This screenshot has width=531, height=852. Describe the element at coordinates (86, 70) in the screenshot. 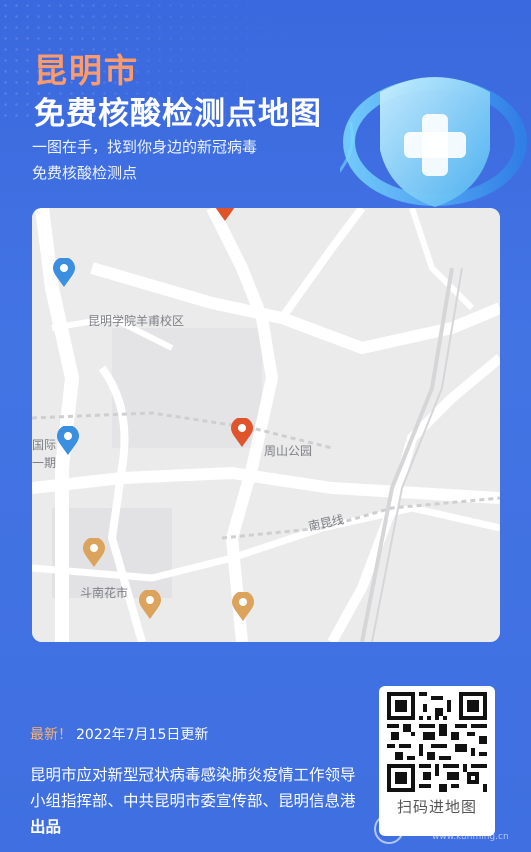

I see `city-name: 昆明市` at that location.